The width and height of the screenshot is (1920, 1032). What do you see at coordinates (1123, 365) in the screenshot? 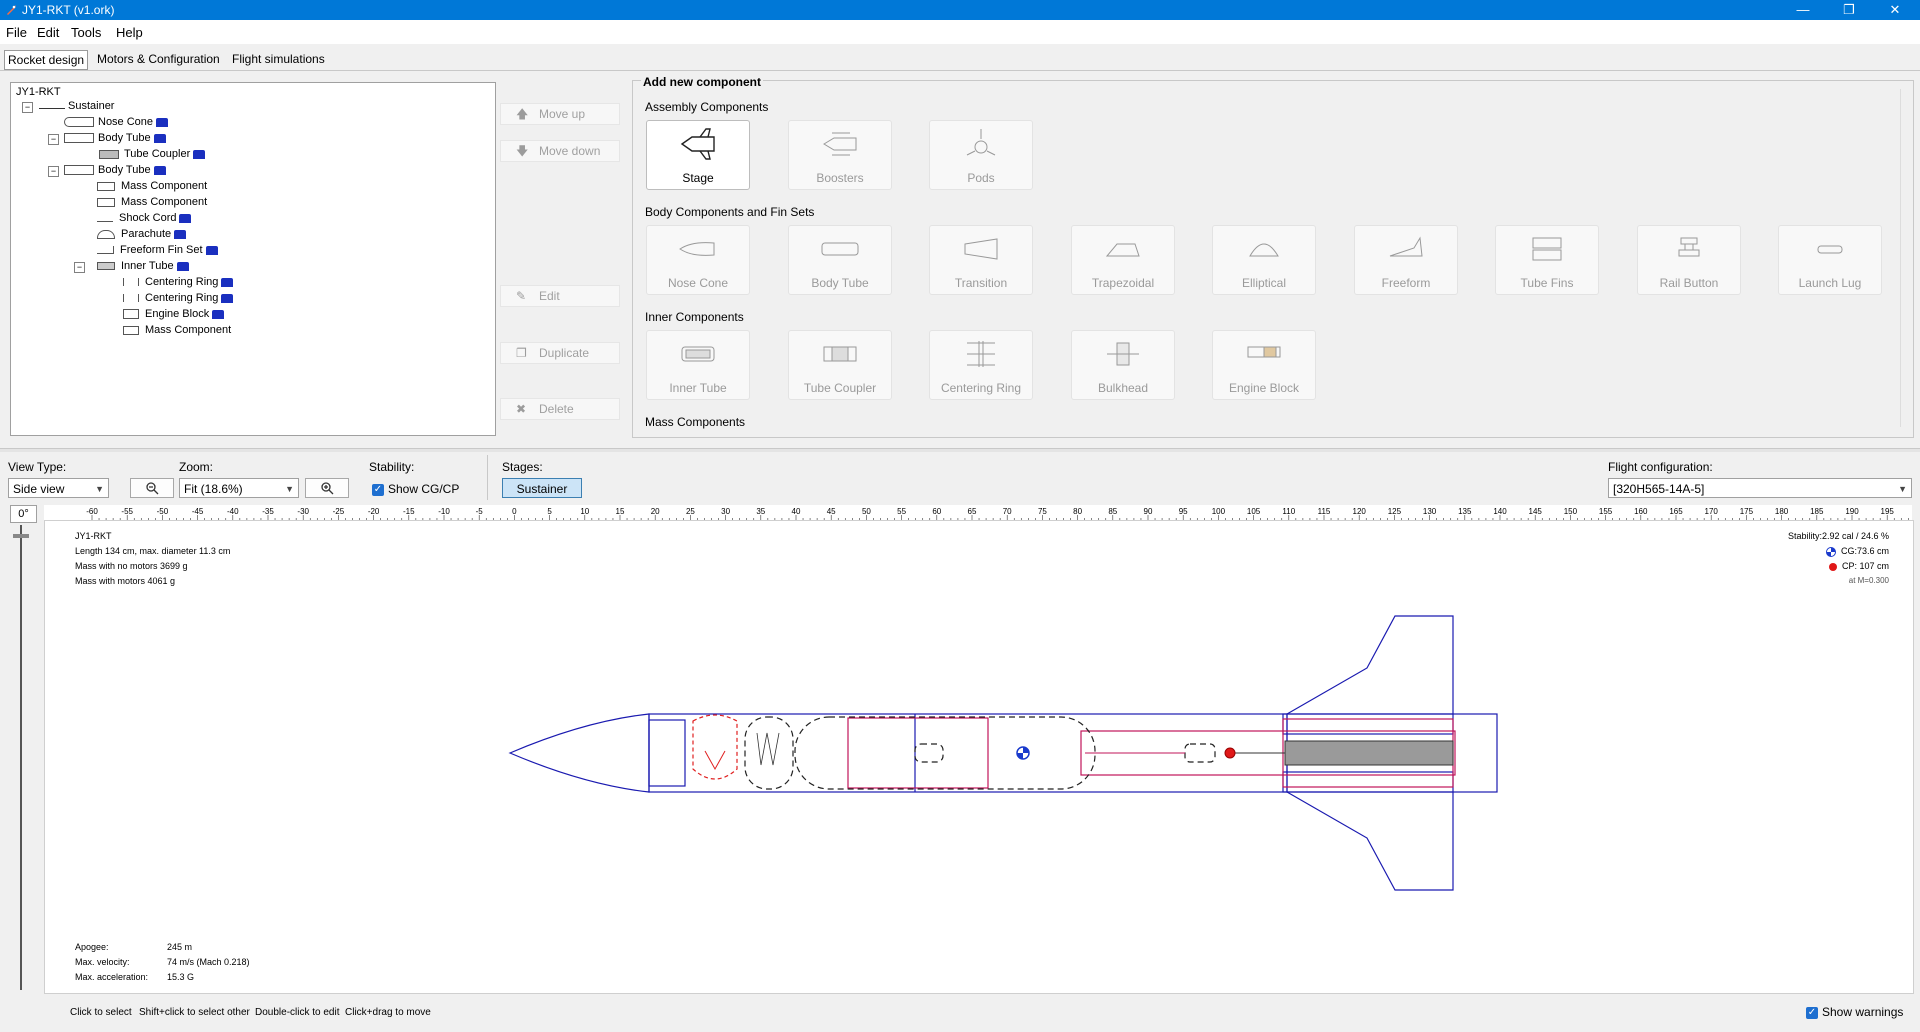
I see `add-bulkhead-button: Bulkhead` at bounding box center [1123, 365].